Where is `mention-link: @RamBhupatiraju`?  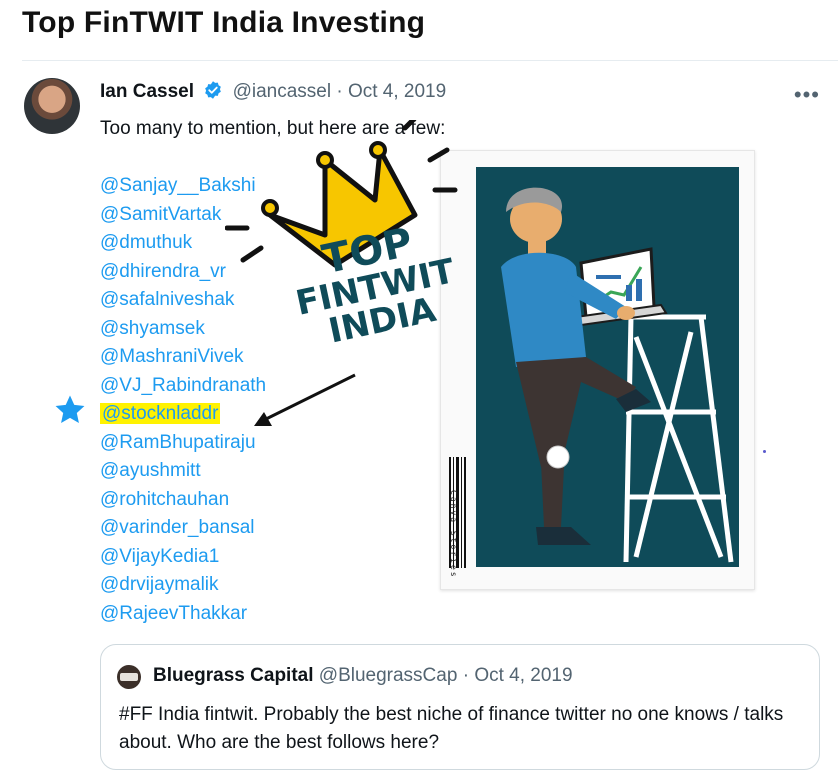
mention-link: @RamBhupatiraju is located at coordinates (183, 443).